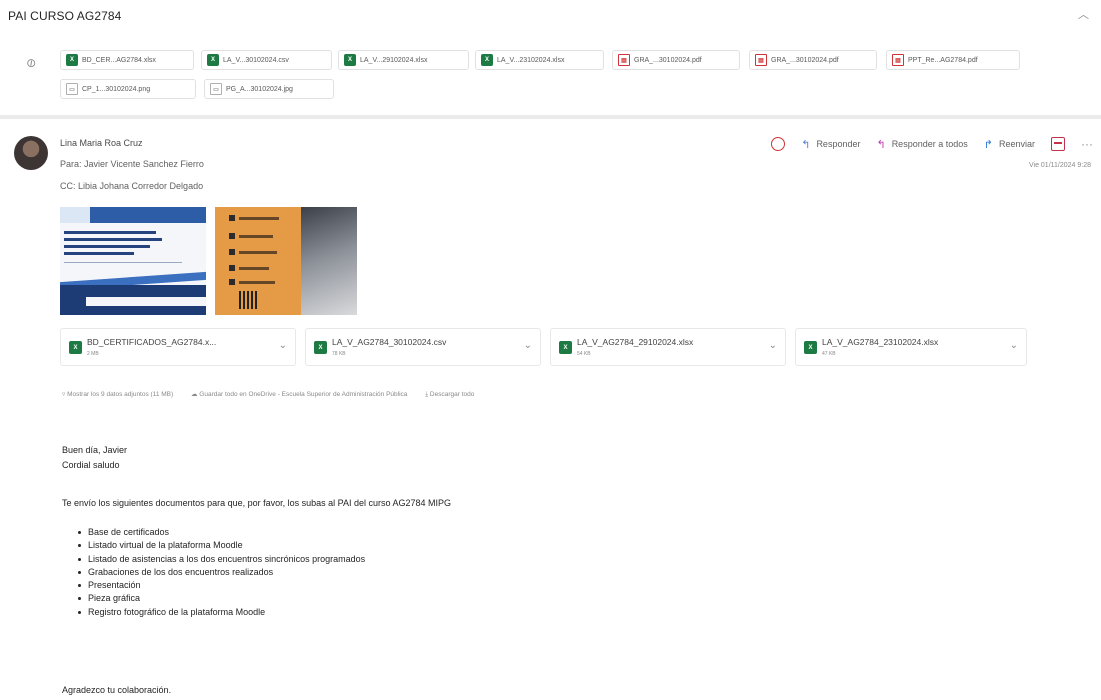 This screenshot has width=1101, height=700. Describe the element at coordinates (221, 545) in the screenshot. I see `list-item: Listado virtual de la plataforma Moodle` at that location.